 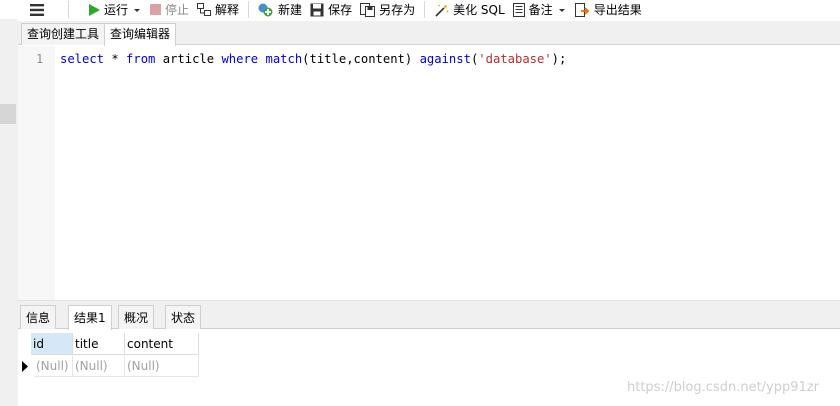 I want to click on result-grid: id title content (Null) (Null) (Null), so click(x=108, y=355).